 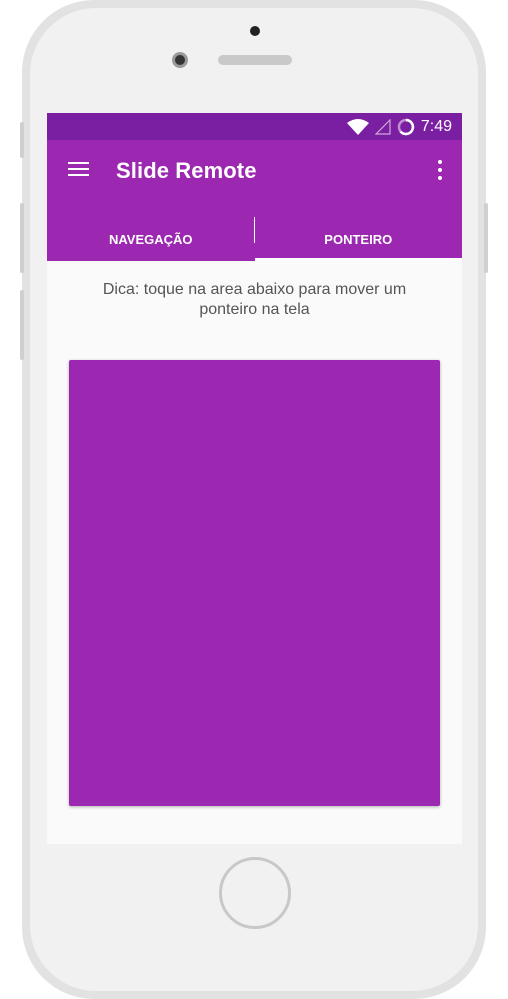 What do you see at coordinates (357, 126) in the screenshot?
I see `wifi-icon` at bounding box center [357, 126].